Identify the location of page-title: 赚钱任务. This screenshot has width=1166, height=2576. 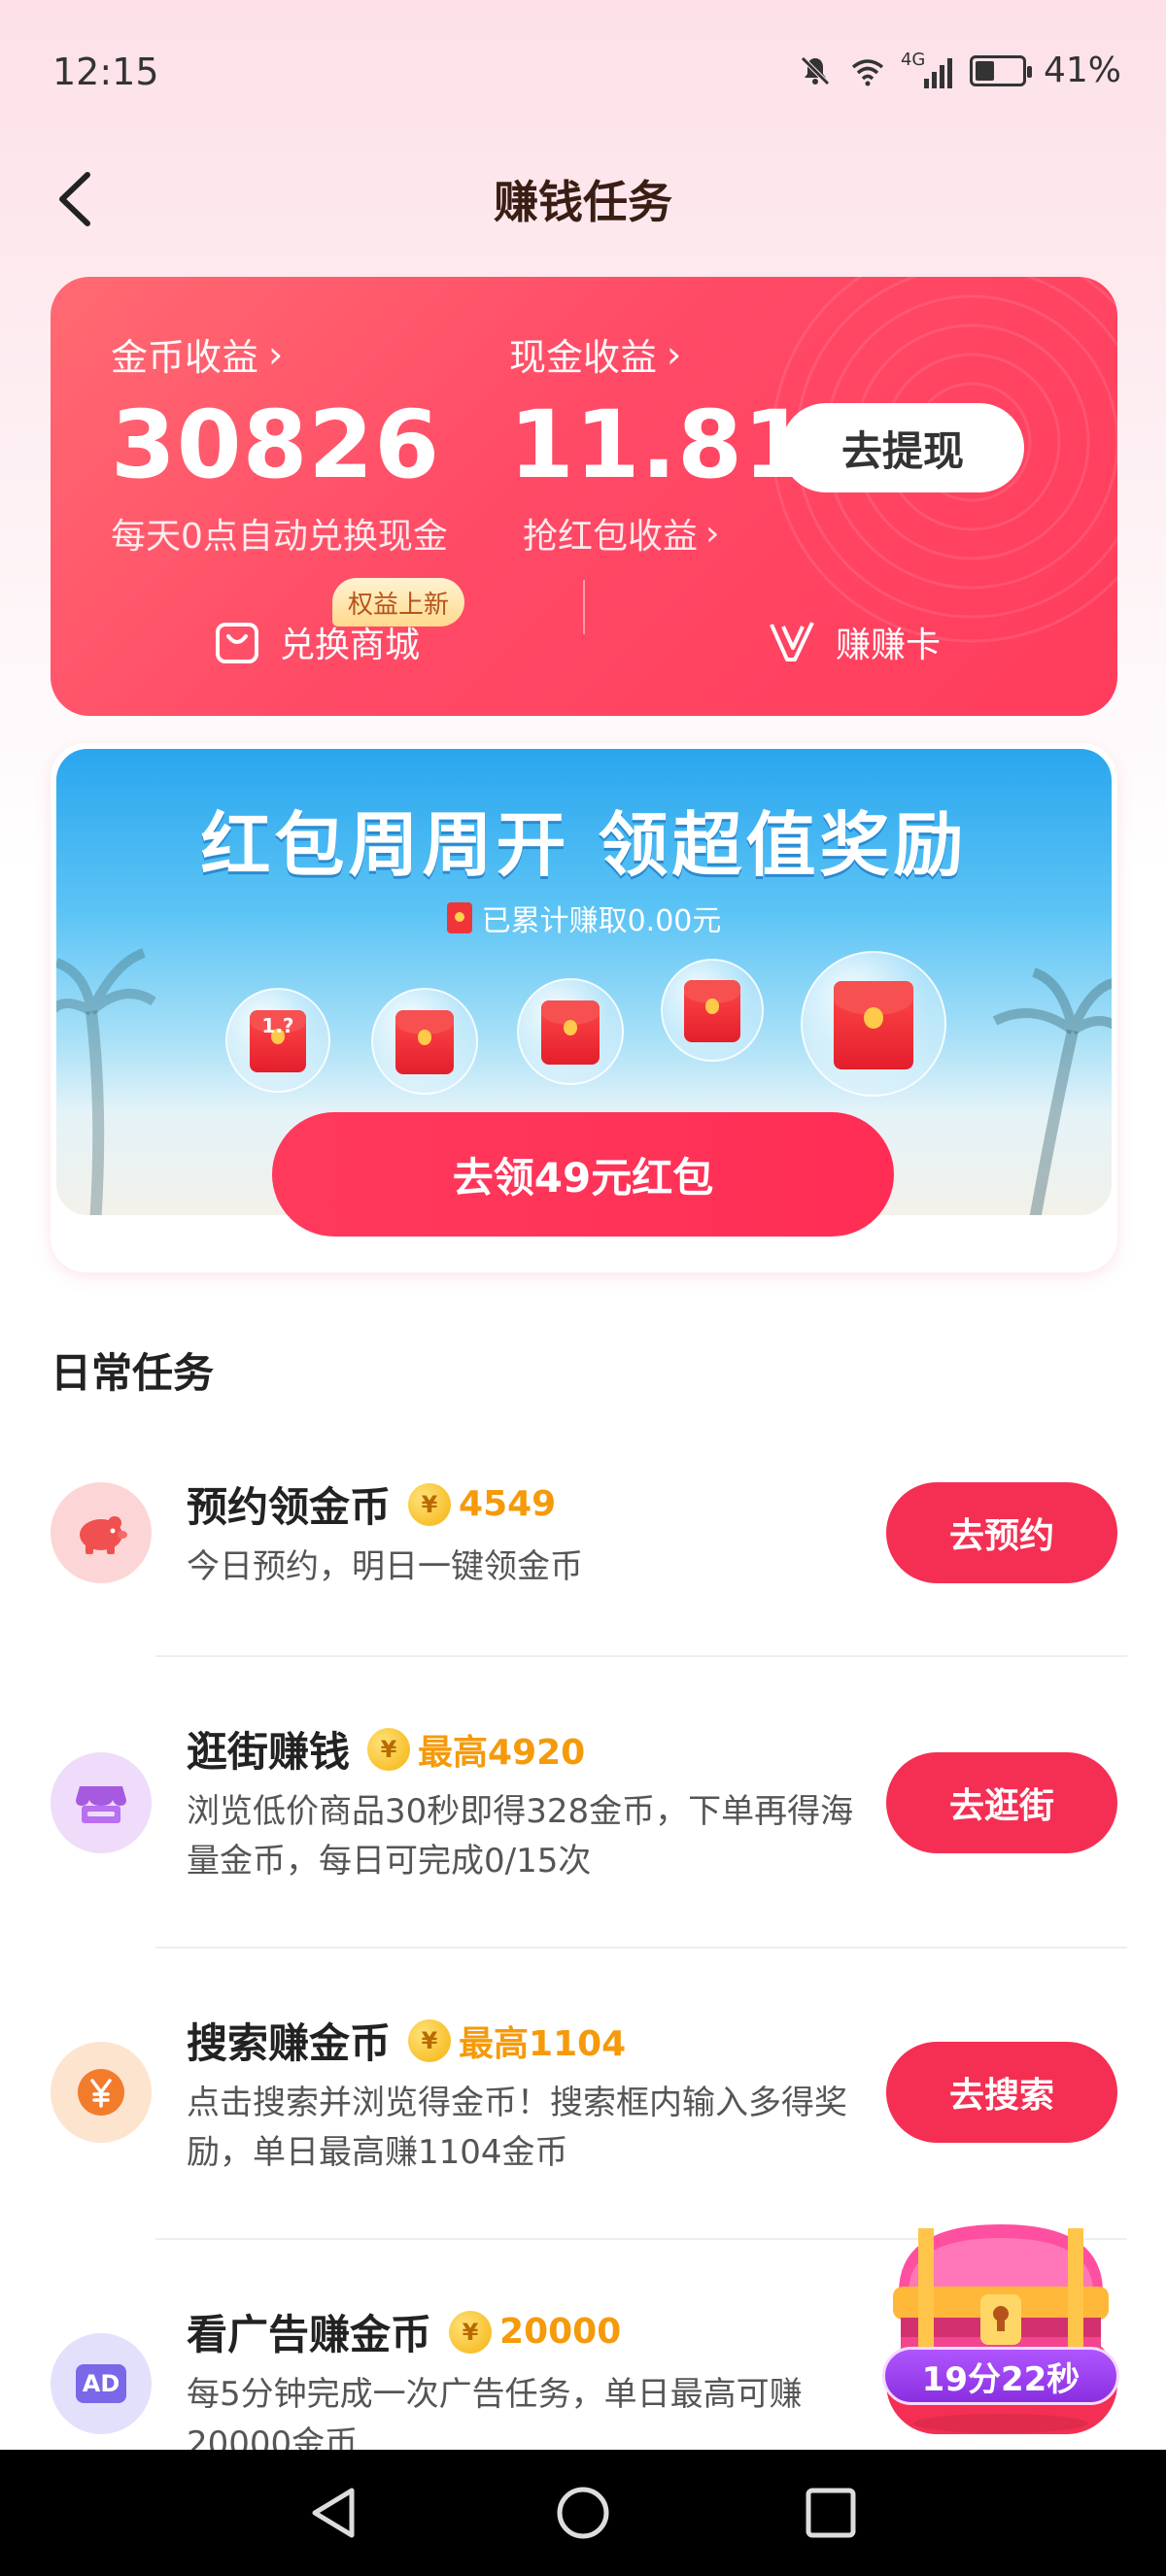
(583, 202).